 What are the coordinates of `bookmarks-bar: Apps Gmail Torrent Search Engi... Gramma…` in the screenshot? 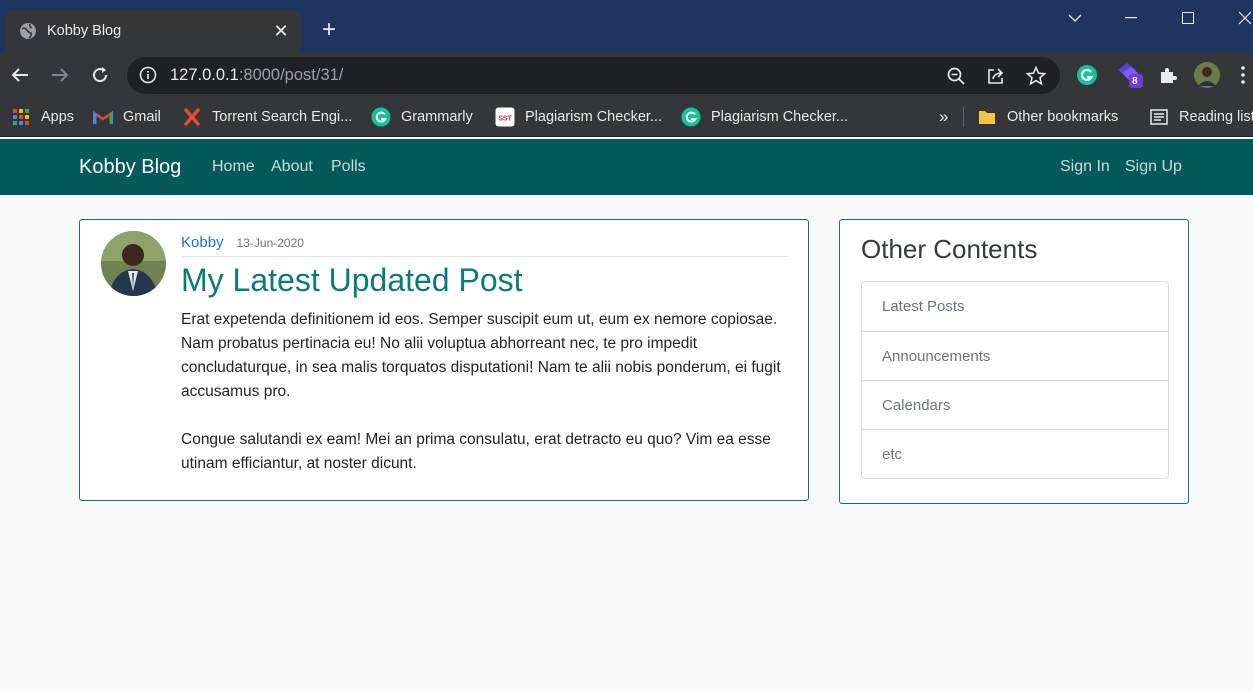 It's located at (626, 117).